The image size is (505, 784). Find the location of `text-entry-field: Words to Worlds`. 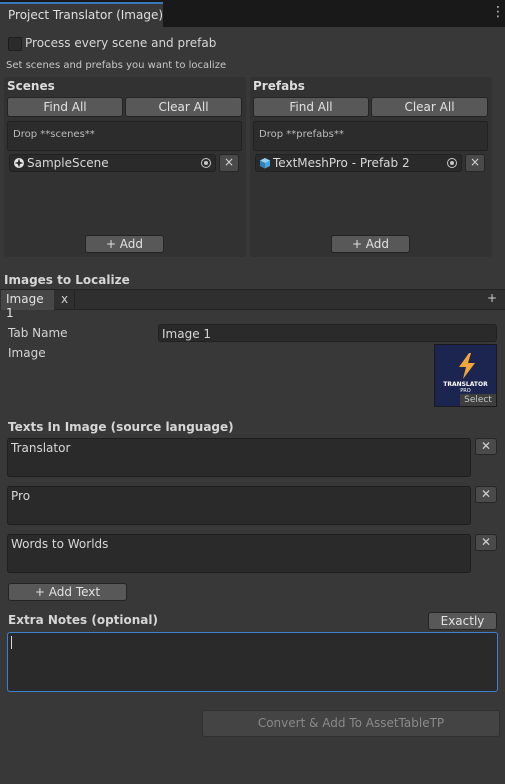

text-entry-field: Words to Worlds is located at coordinates (239, 553).